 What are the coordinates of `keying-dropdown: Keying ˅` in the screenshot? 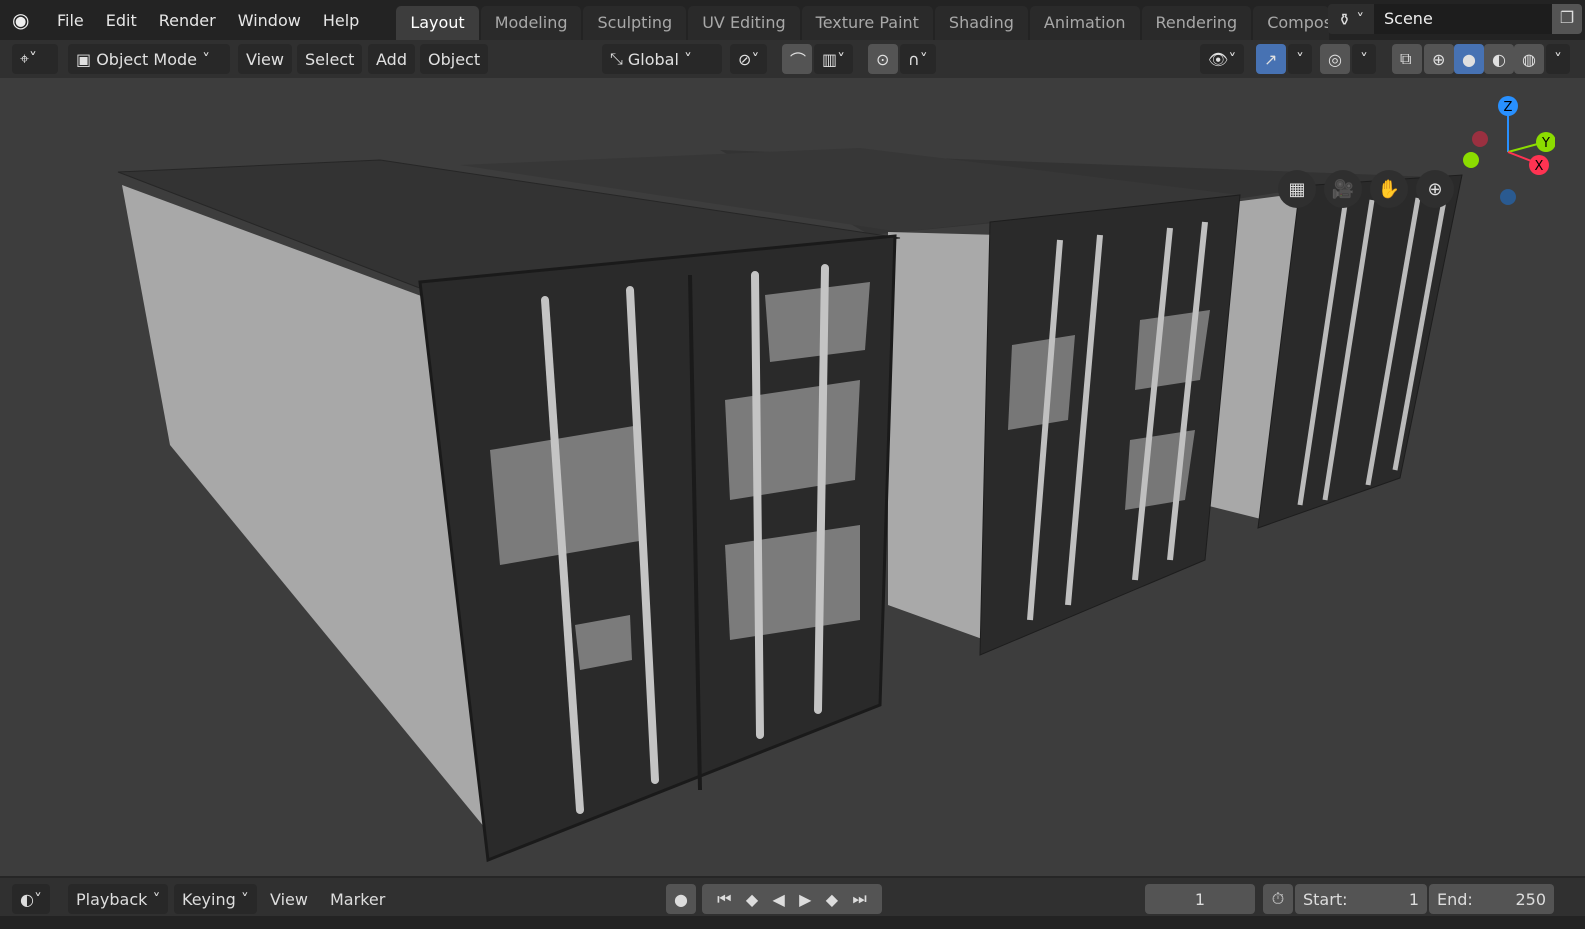 It's located at (215, 899).